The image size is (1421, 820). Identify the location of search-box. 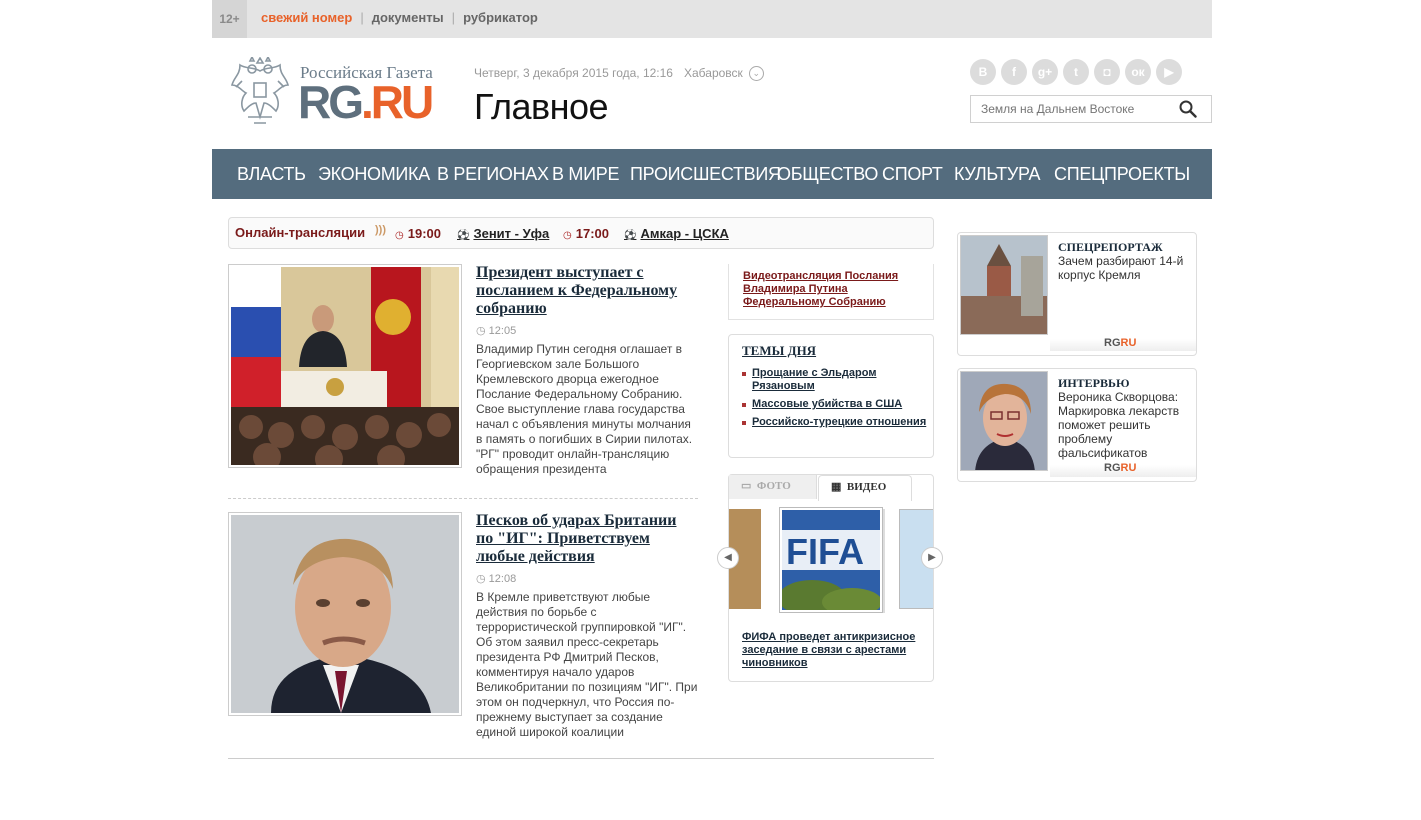
(1091, 109).